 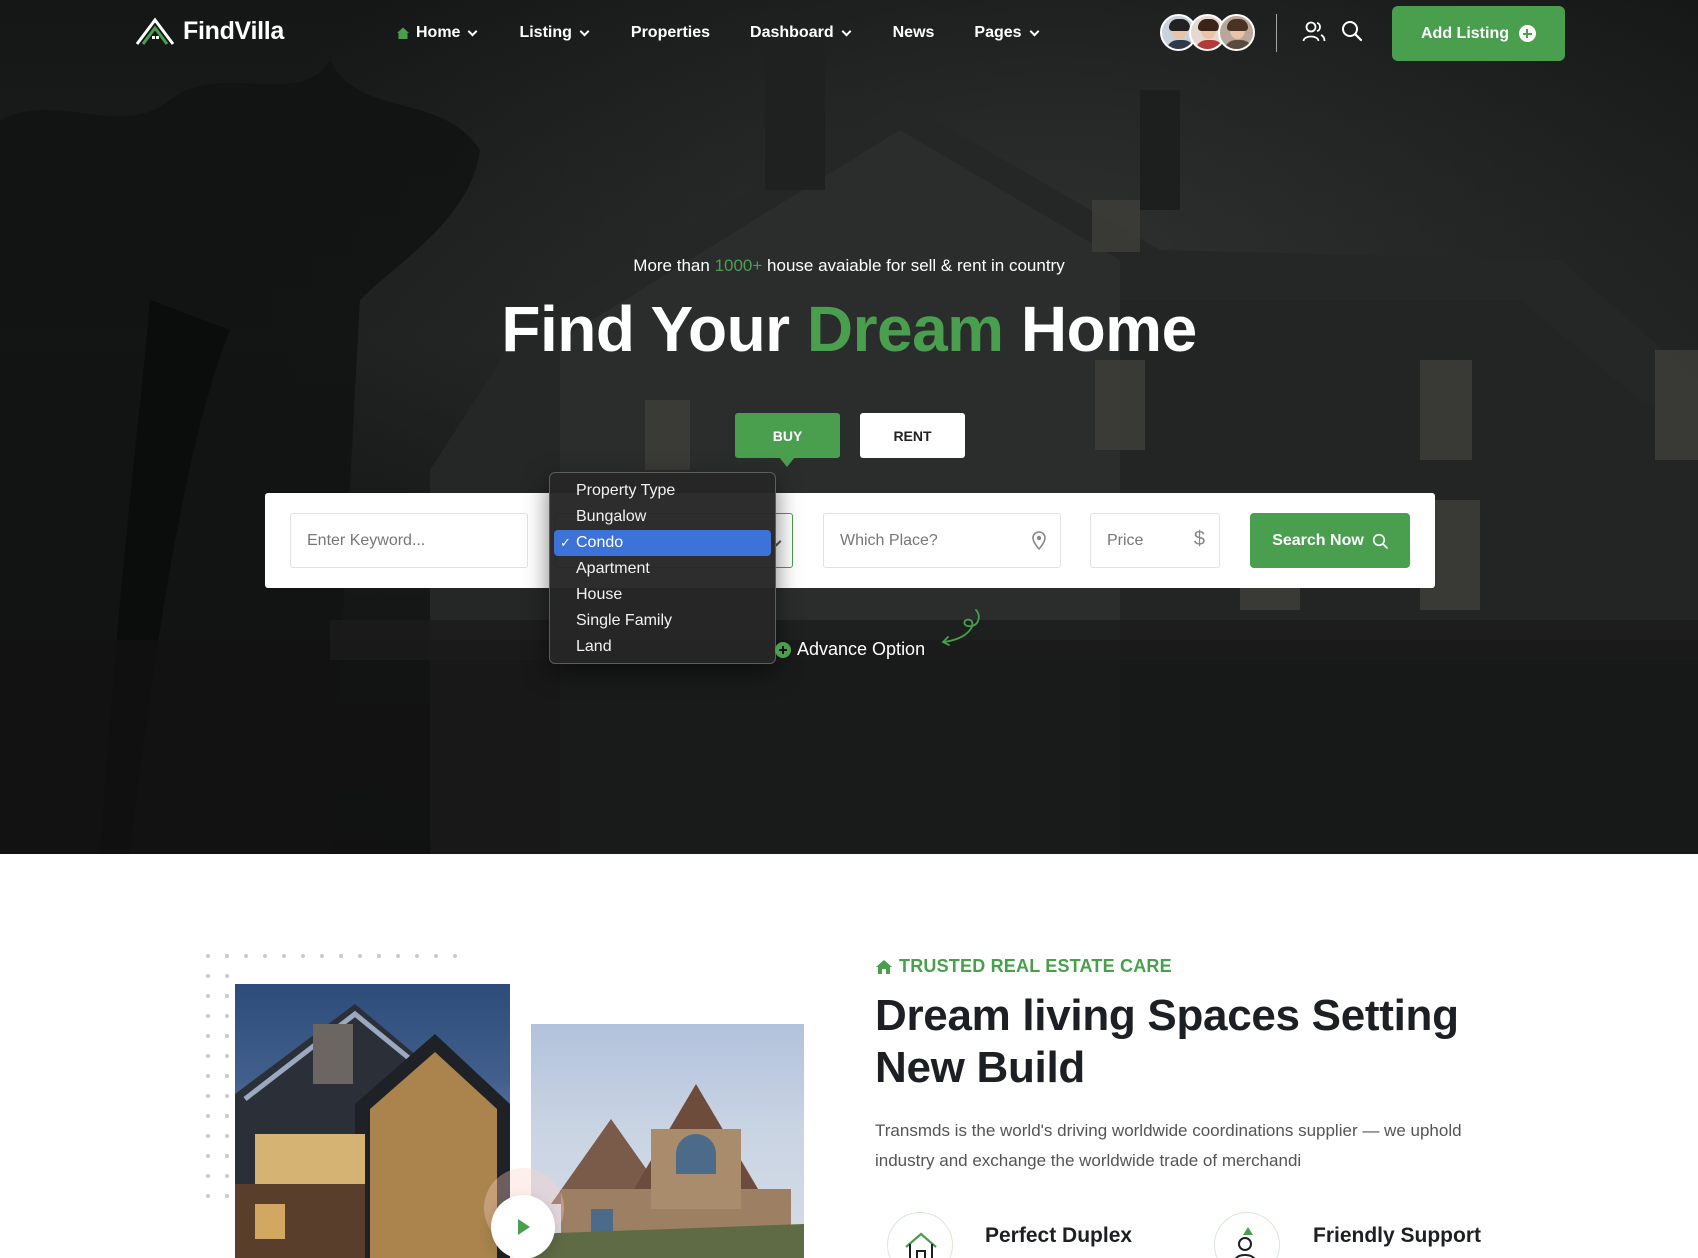 I want to click on hero-subtitle-highlight: 1000+, so click(x=738, y=265).